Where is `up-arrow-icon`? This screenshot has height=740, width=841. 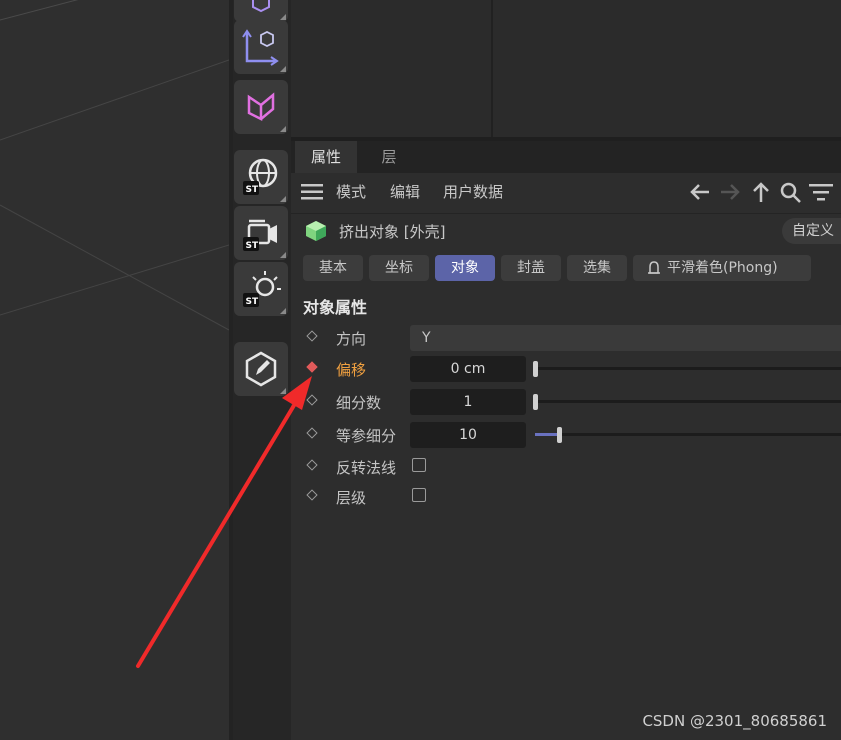
up-arrow-icon is located at coordinates (761, 192).